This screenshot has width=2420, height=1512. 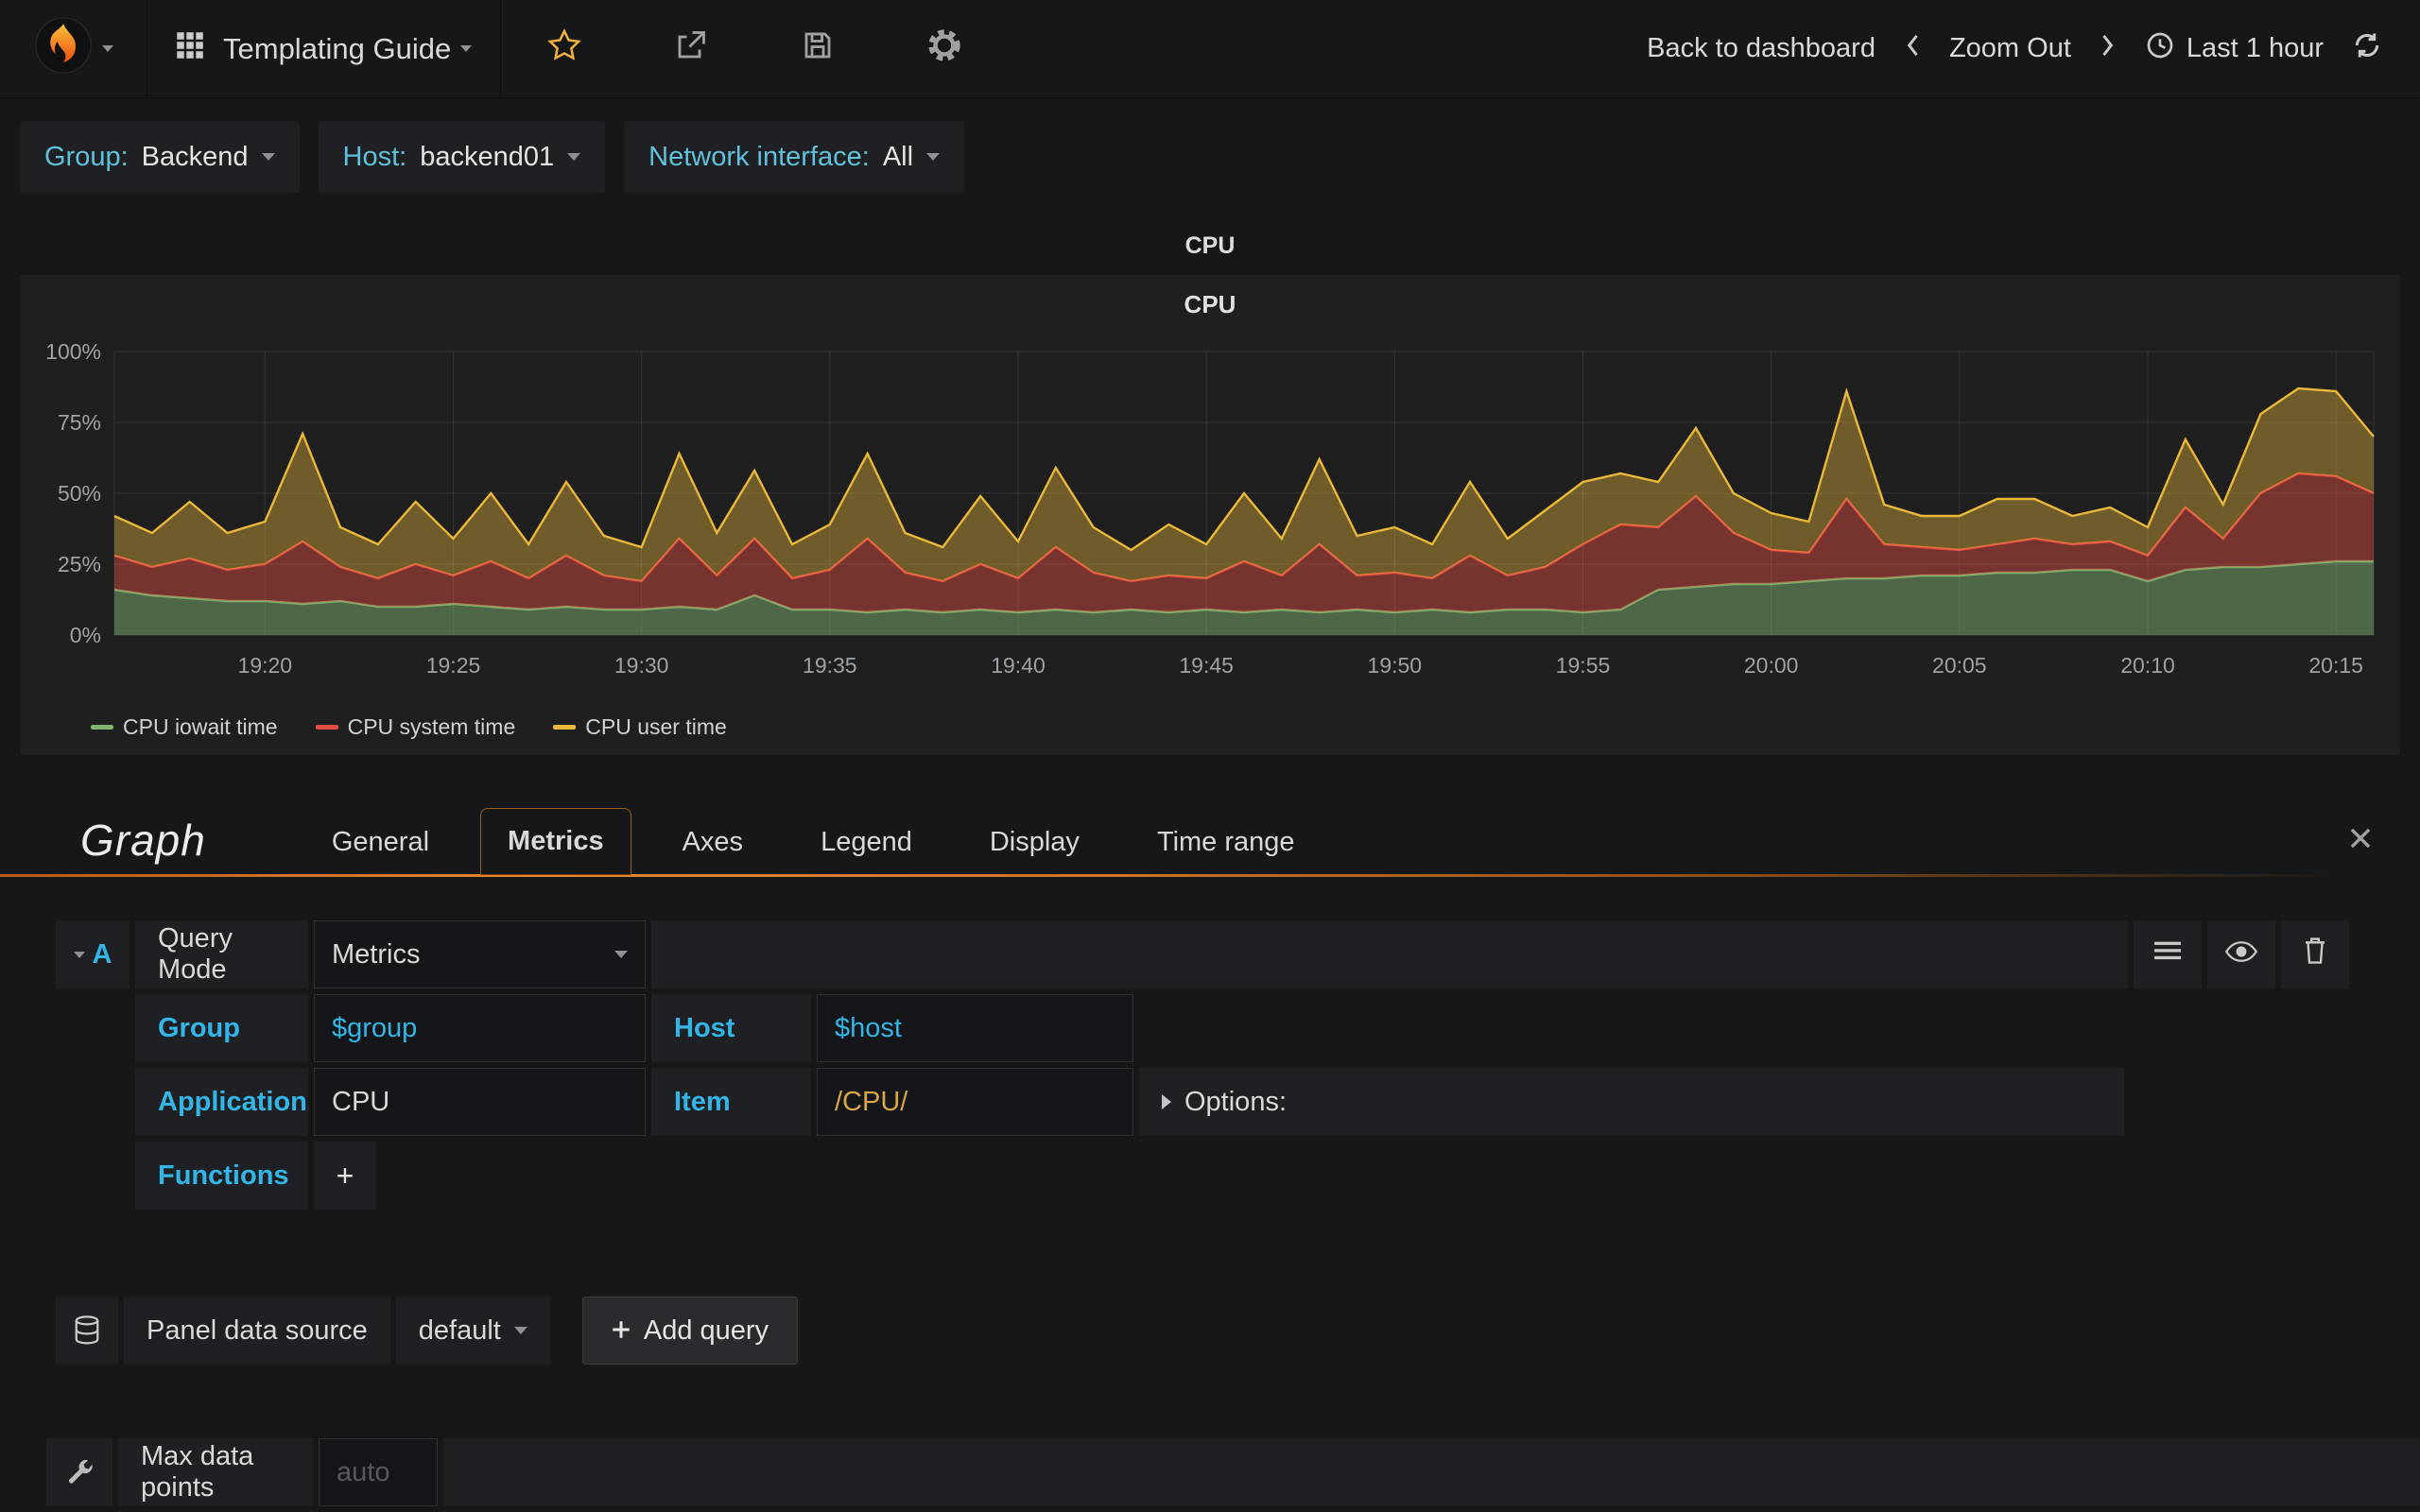 I want to click on max-data-points-row: Max data points, so click(x=1233, y=1472).